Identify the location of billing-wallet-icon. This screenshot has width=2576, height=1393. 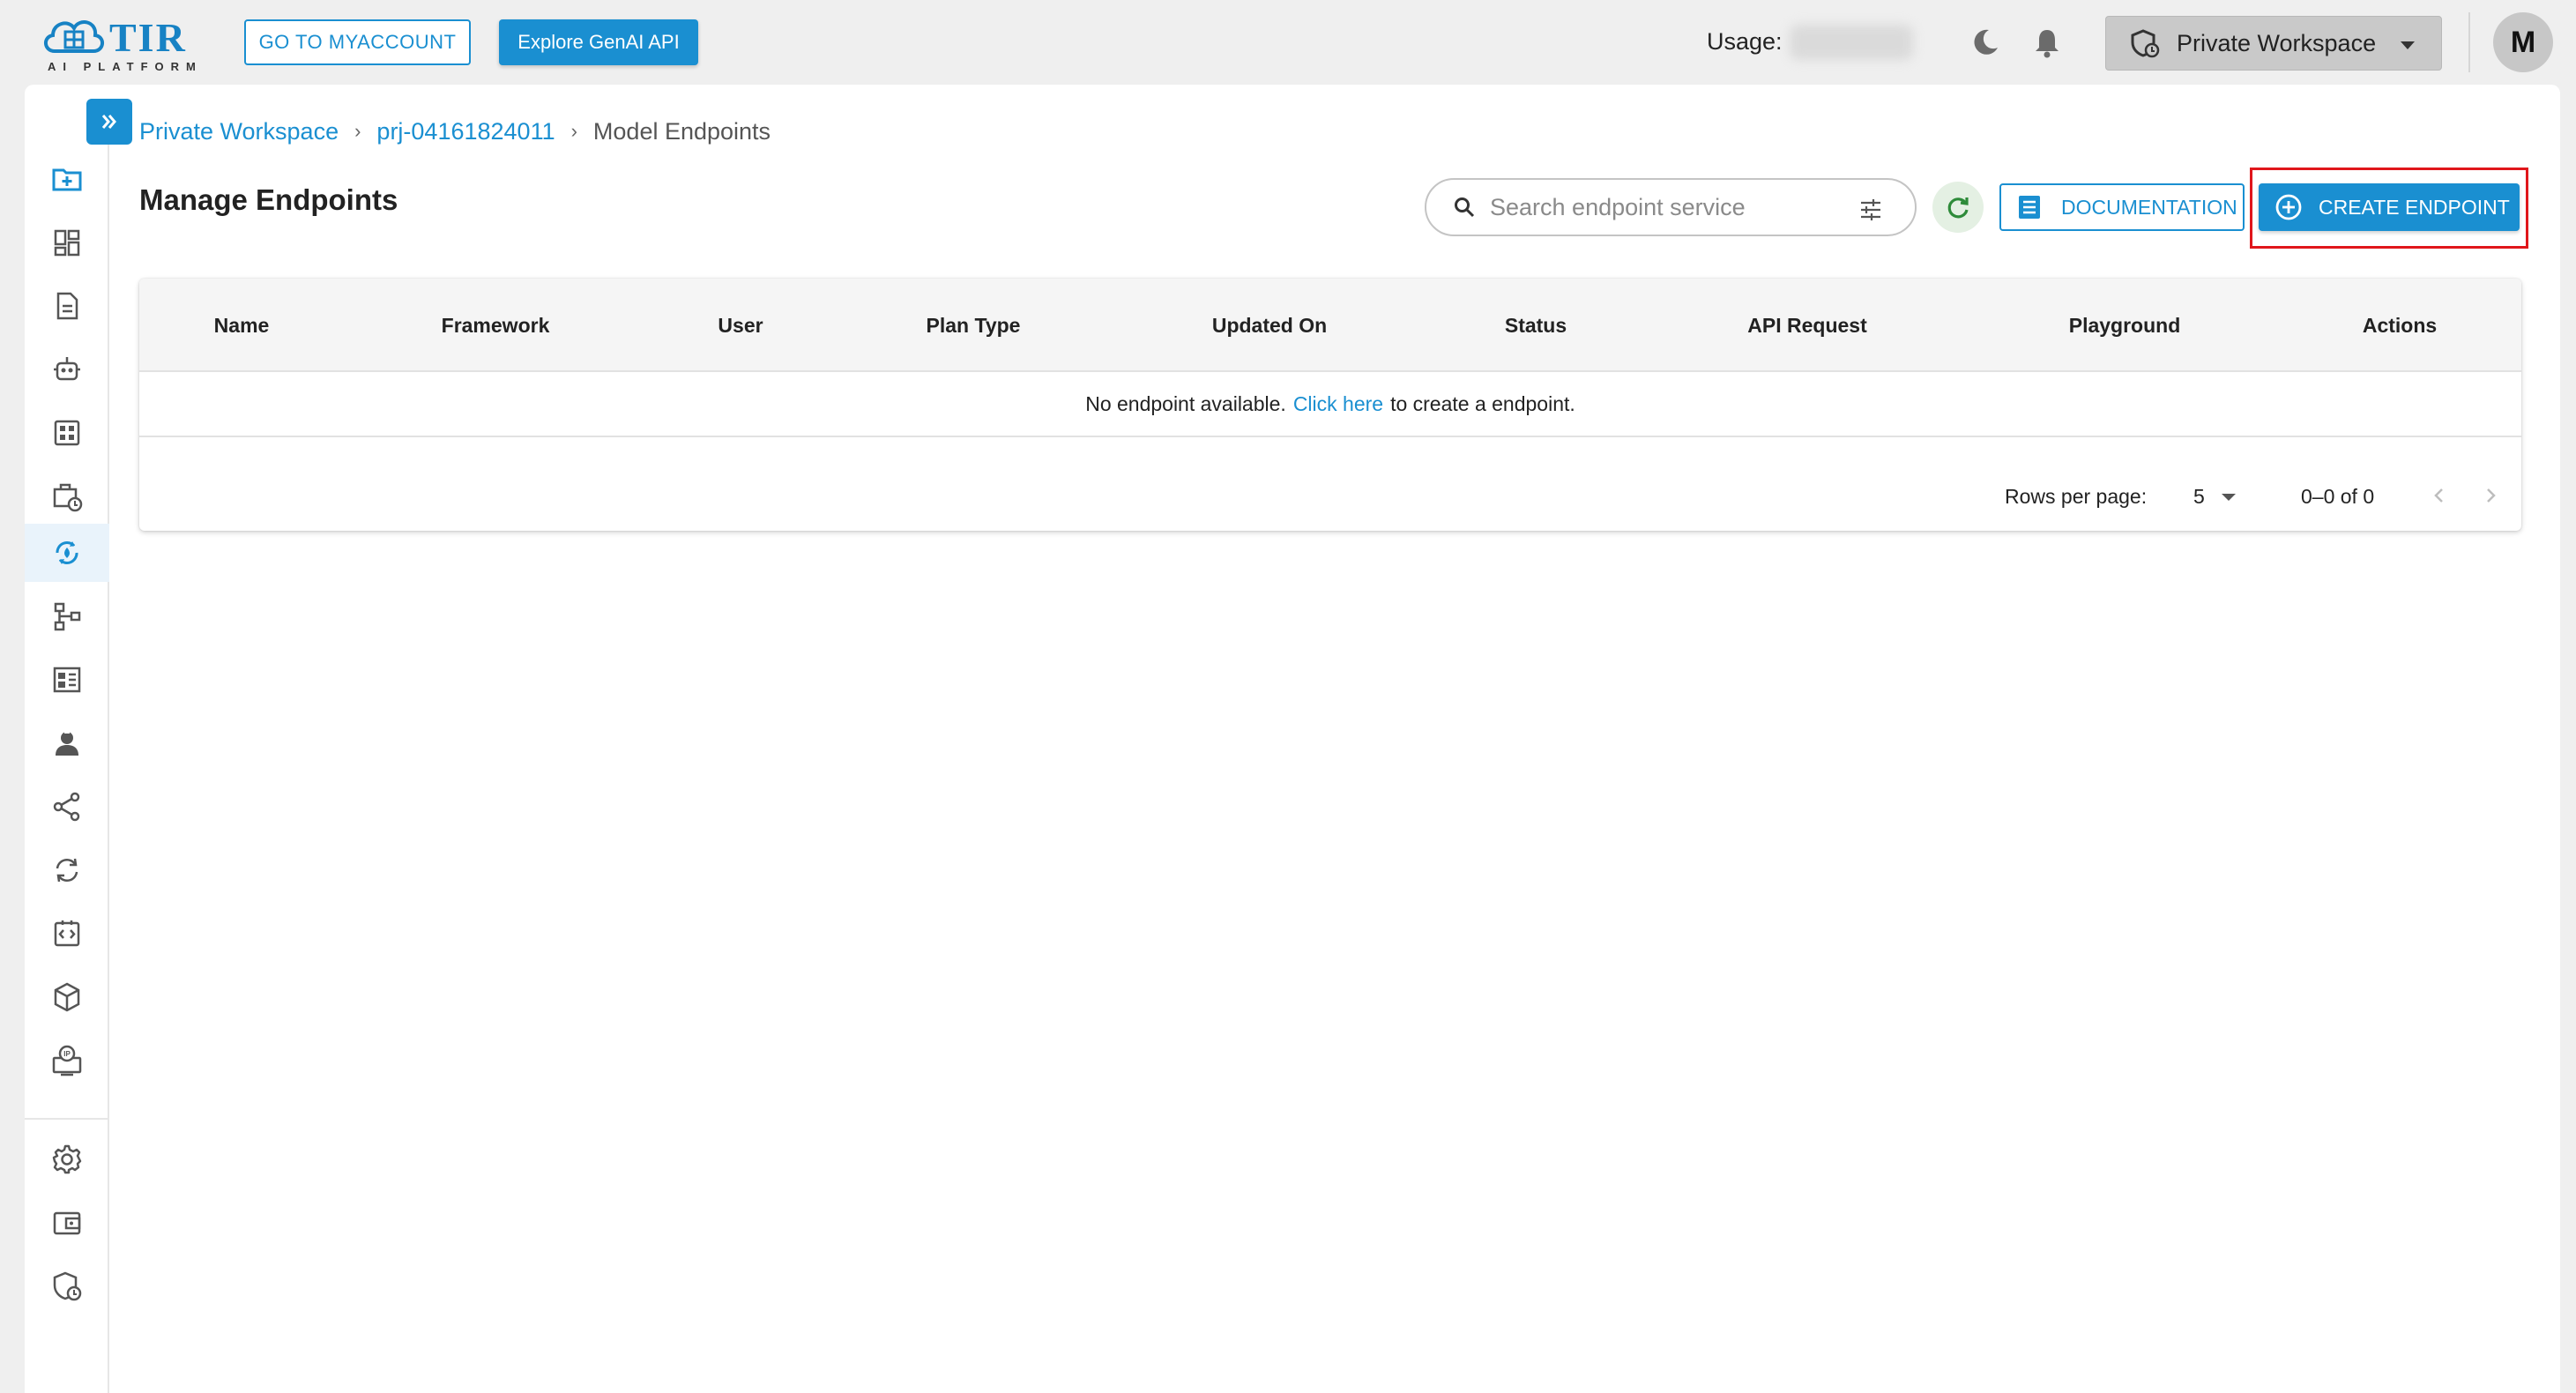
(67, 1223).